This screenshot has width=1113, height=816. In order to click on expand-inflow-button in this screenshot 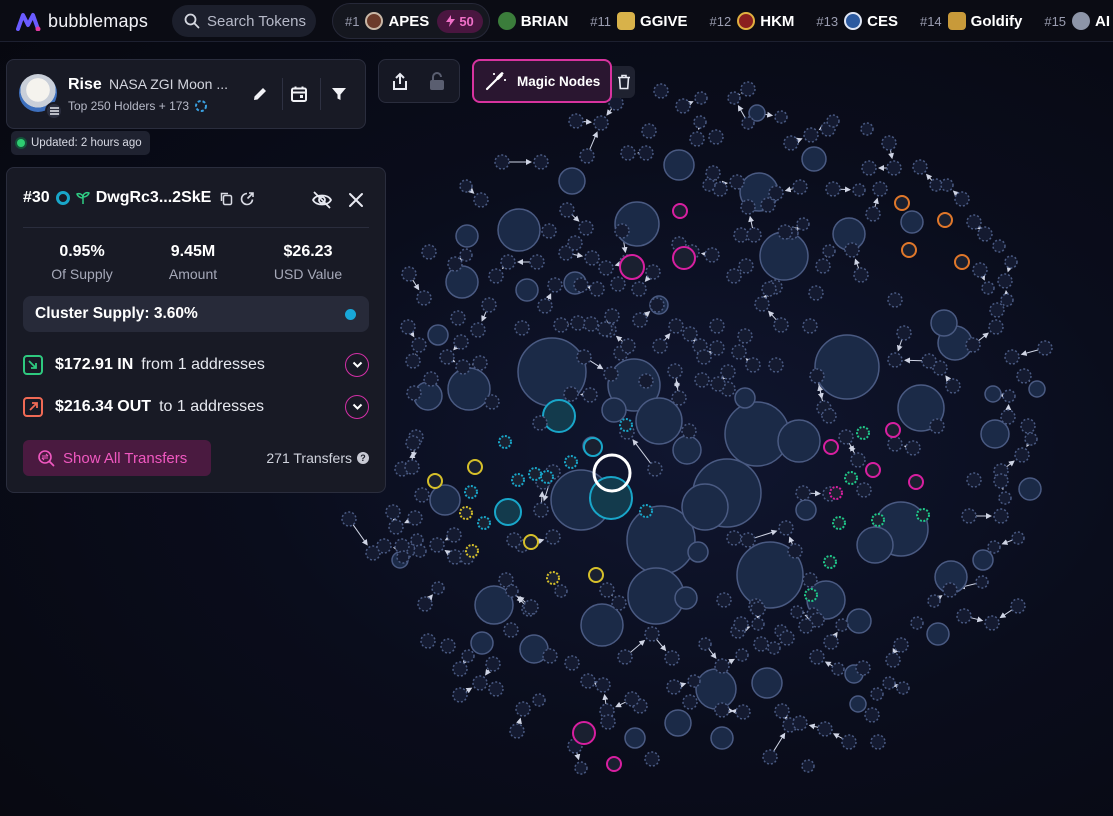, I will do `click(357, 365)`.